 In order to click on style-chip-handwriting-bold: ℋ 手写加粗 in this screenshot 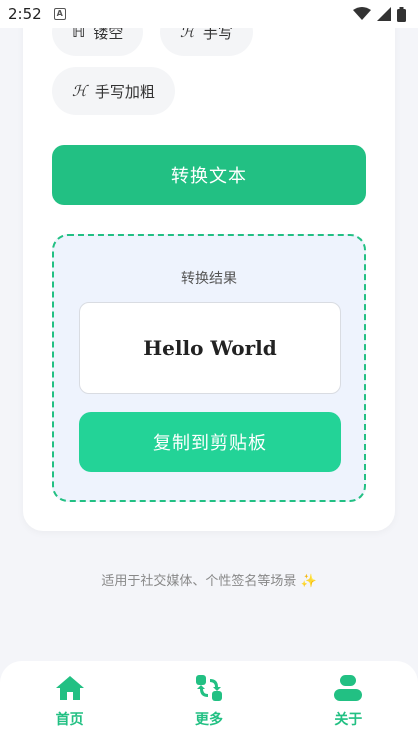, I will do `click(113, 91)`.